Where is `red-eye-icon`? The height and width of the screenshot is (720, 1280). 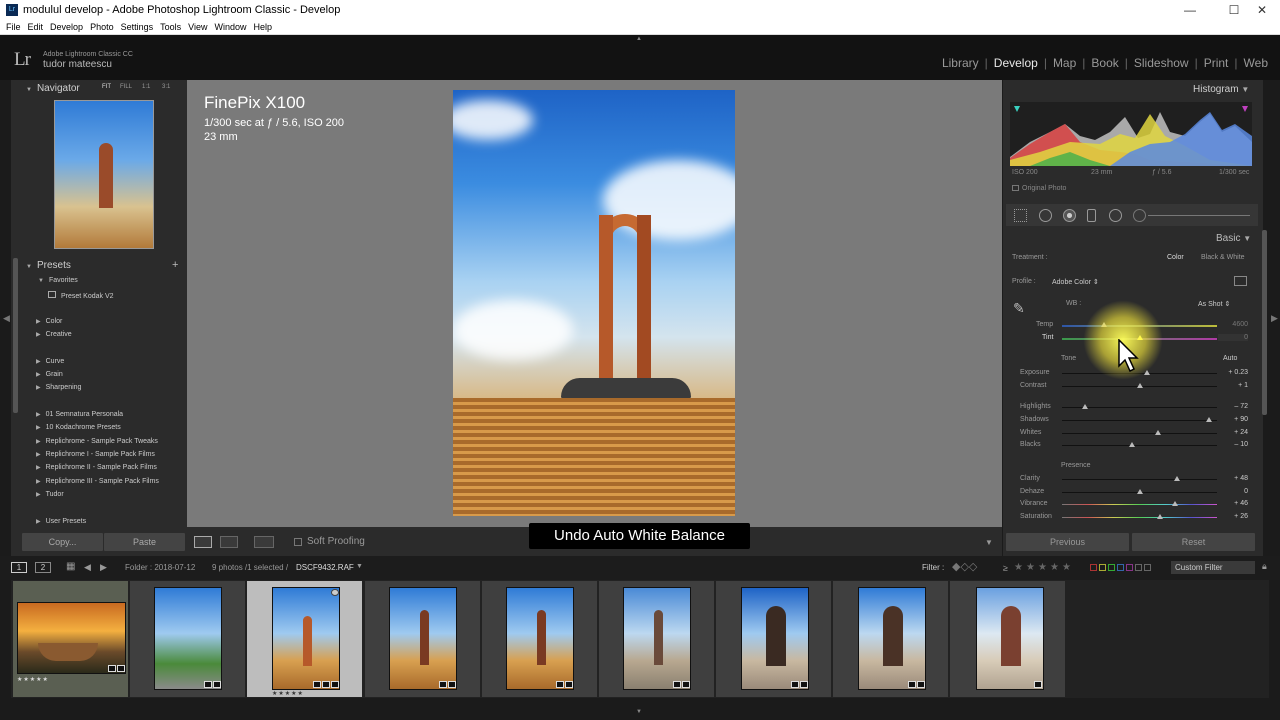 red-eye-icon is located at coordinates (1069, 215).